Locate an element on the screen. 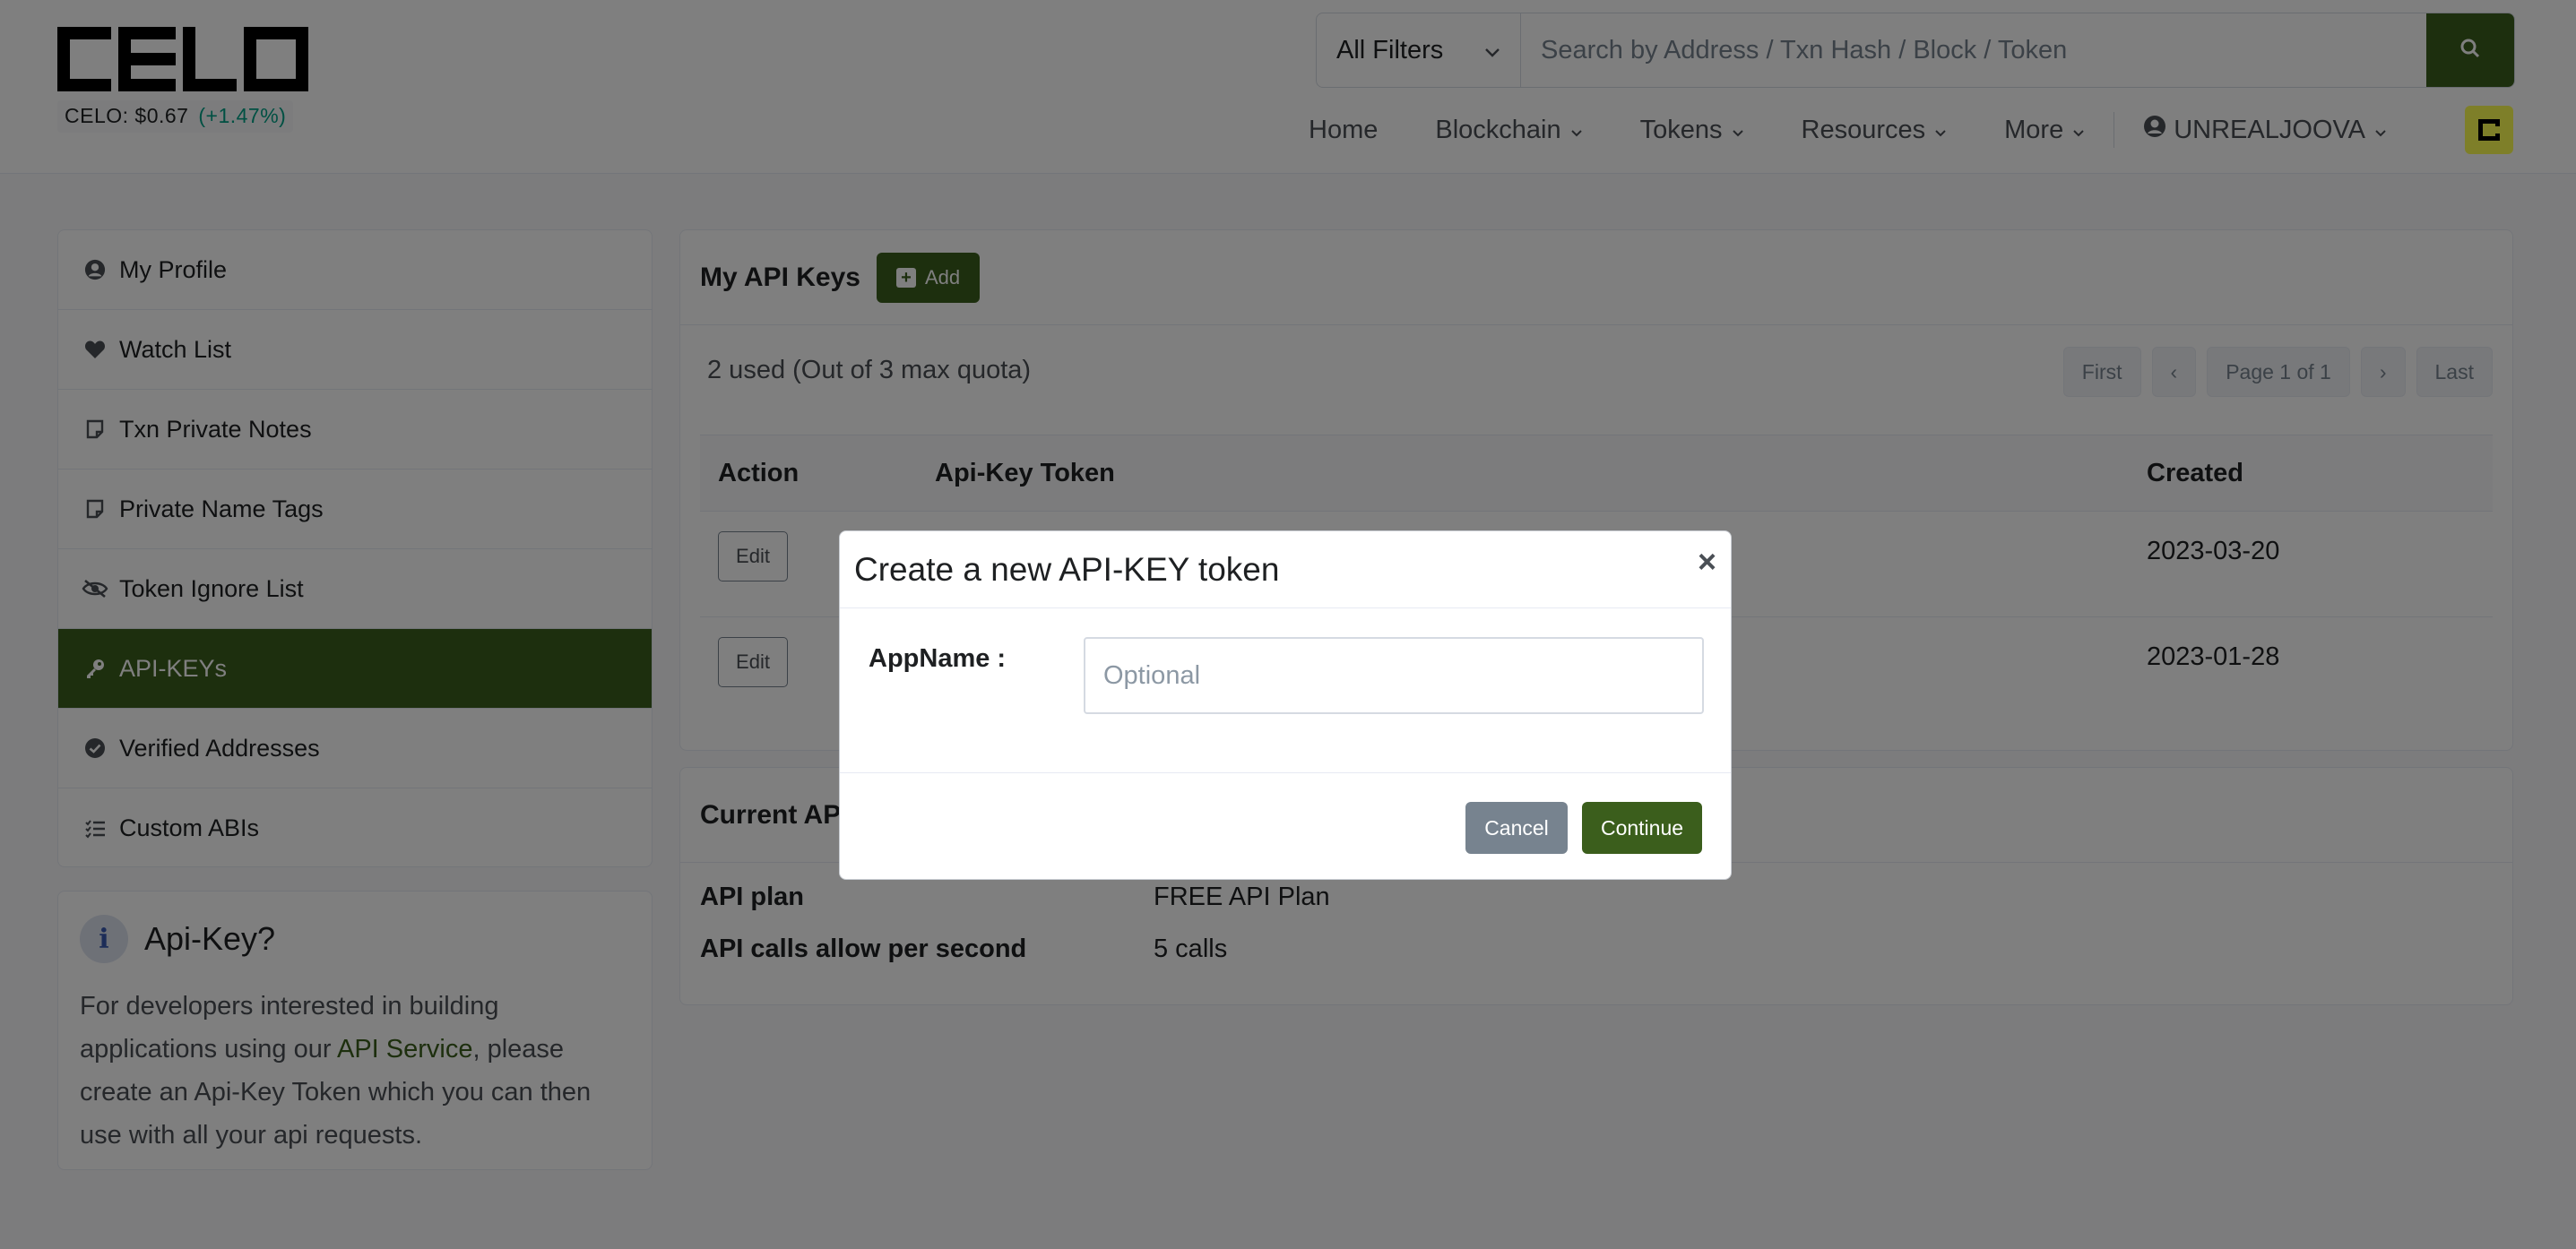 Image resolution: width=2576 pixels, height=1249 pixels. create-api-key-modal: Create a new API-KEY token × AppName is located at coordinates (1285, 705).